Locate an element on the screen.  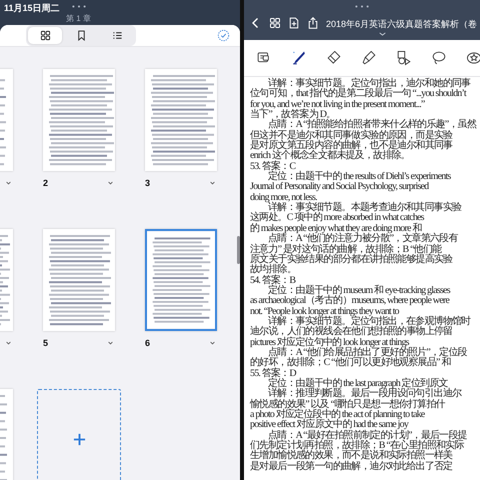
list-icon is located at coordinates (117, 35).